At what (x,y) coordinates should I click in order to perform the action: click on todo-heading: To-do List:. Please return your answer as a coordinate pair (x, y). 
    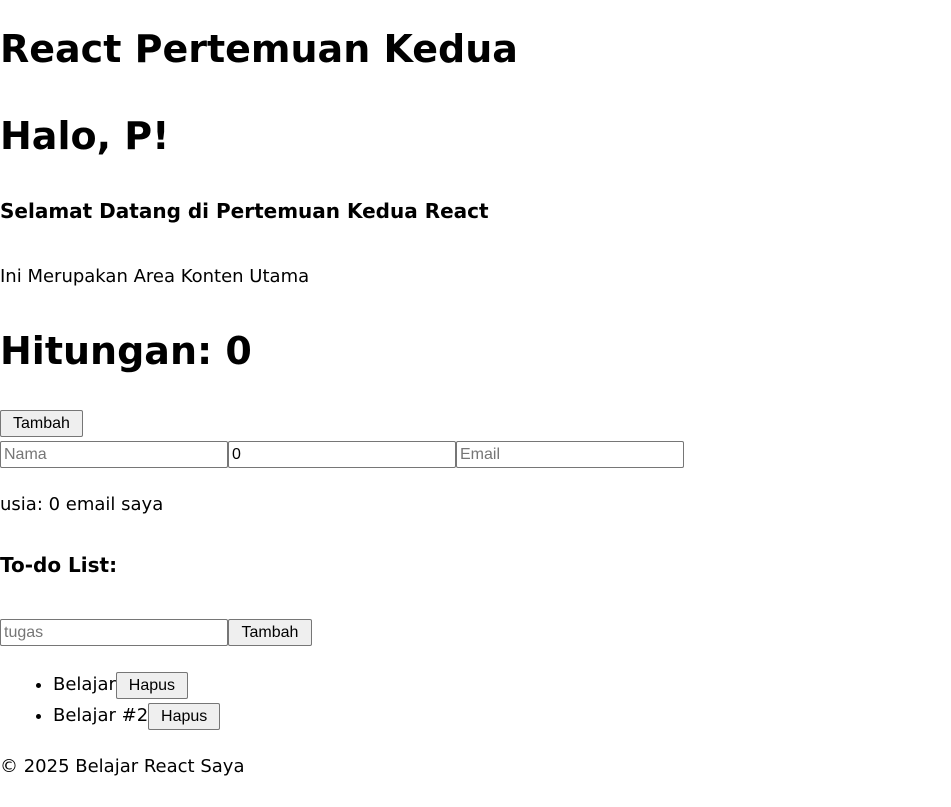
    Looking at the image, I should click on (59, 565).